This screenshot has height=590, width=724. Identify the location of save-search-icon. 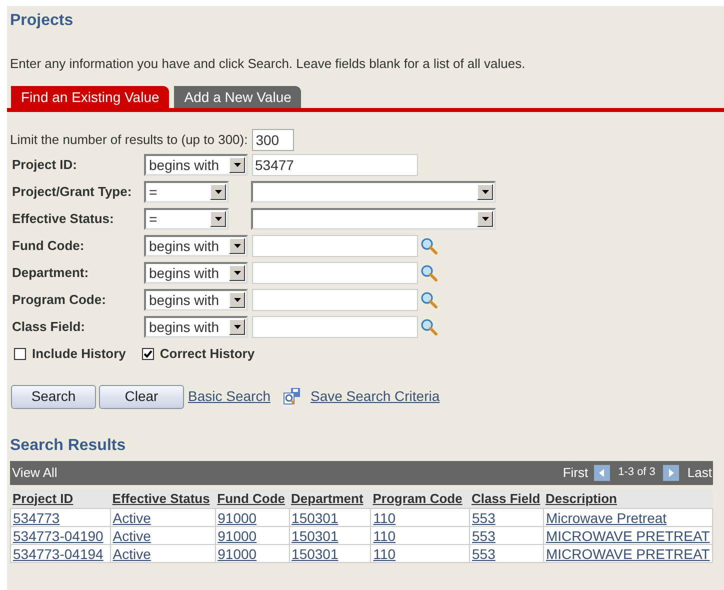
(292, 397).